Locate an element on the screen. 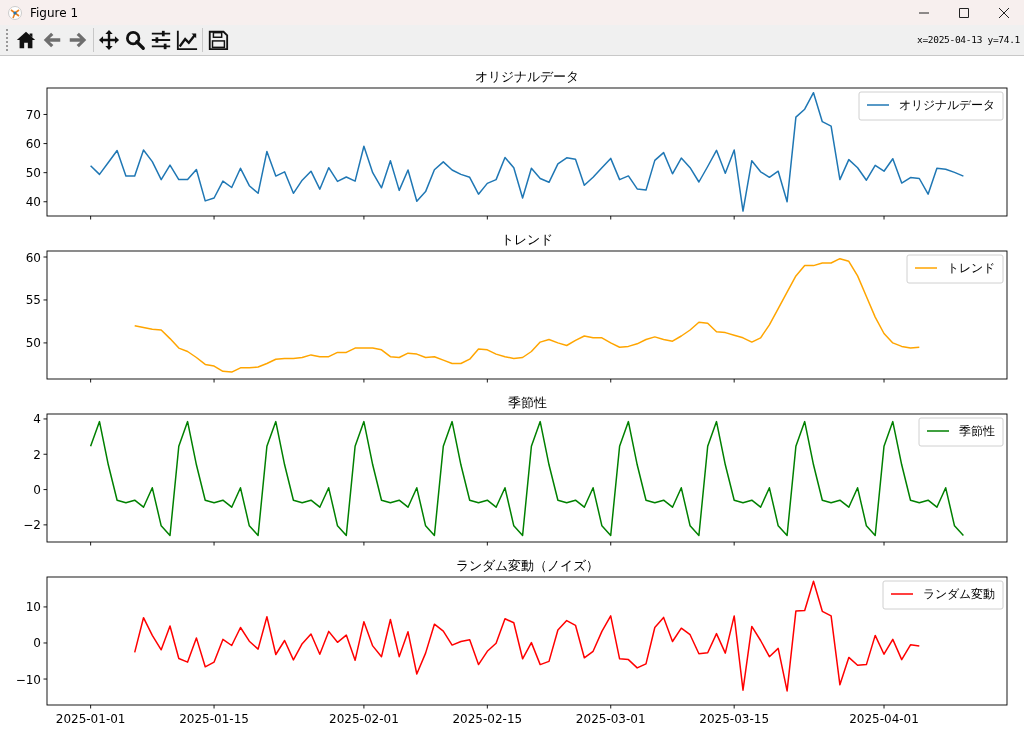 Image resolution: width=1024 pixels, height=738 pixels. toolbar-grip is located at coordinates (7, 40).